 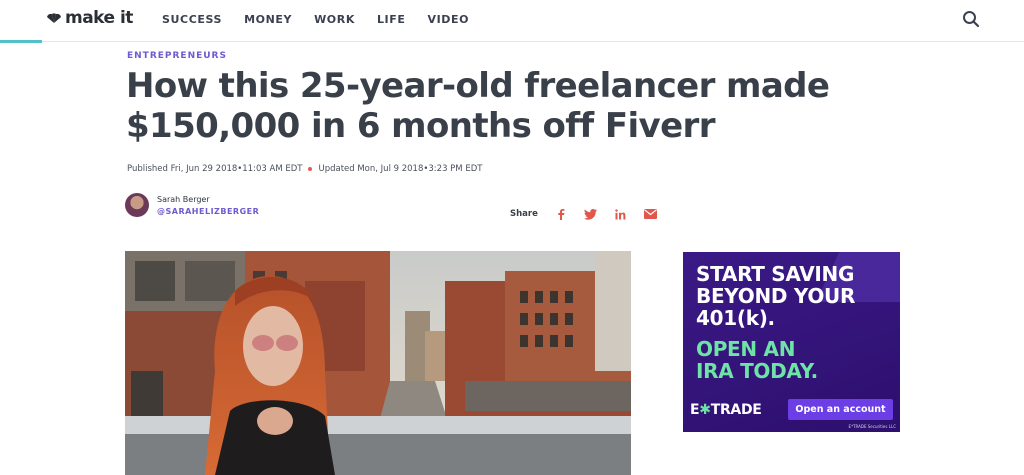 What do you see at coordinates (215, 169) in the screenshot?
I see `published-date: Published Fri, Jun 29 2018•11:03 AM EDT` at bounding box center [215, 169].